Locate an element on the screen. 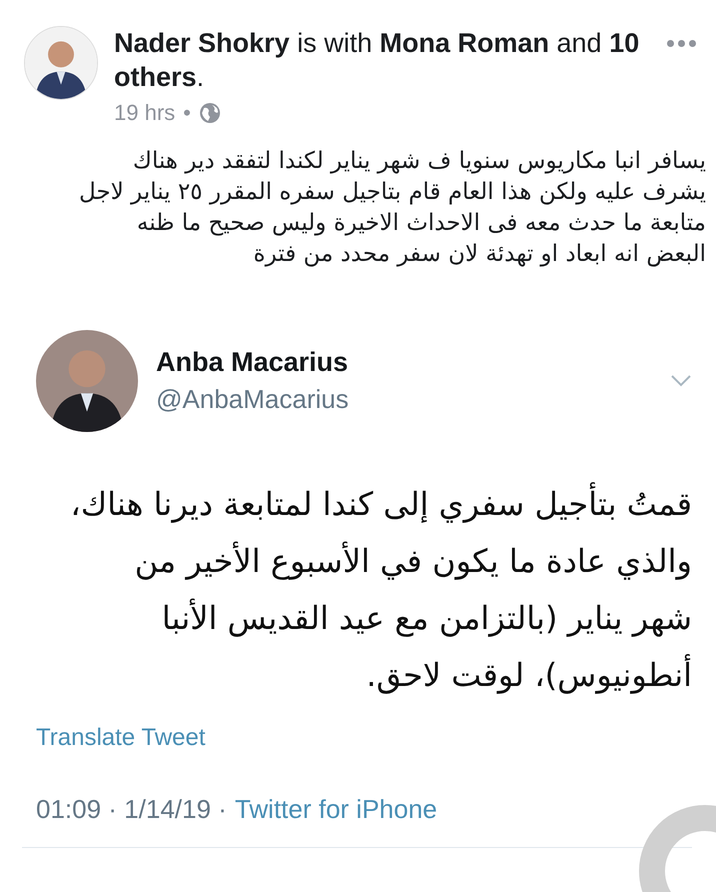  tweet-text-line: والذي عادة ما يكون في الأسبوع الأخير من is located at coordinates (413, 561).